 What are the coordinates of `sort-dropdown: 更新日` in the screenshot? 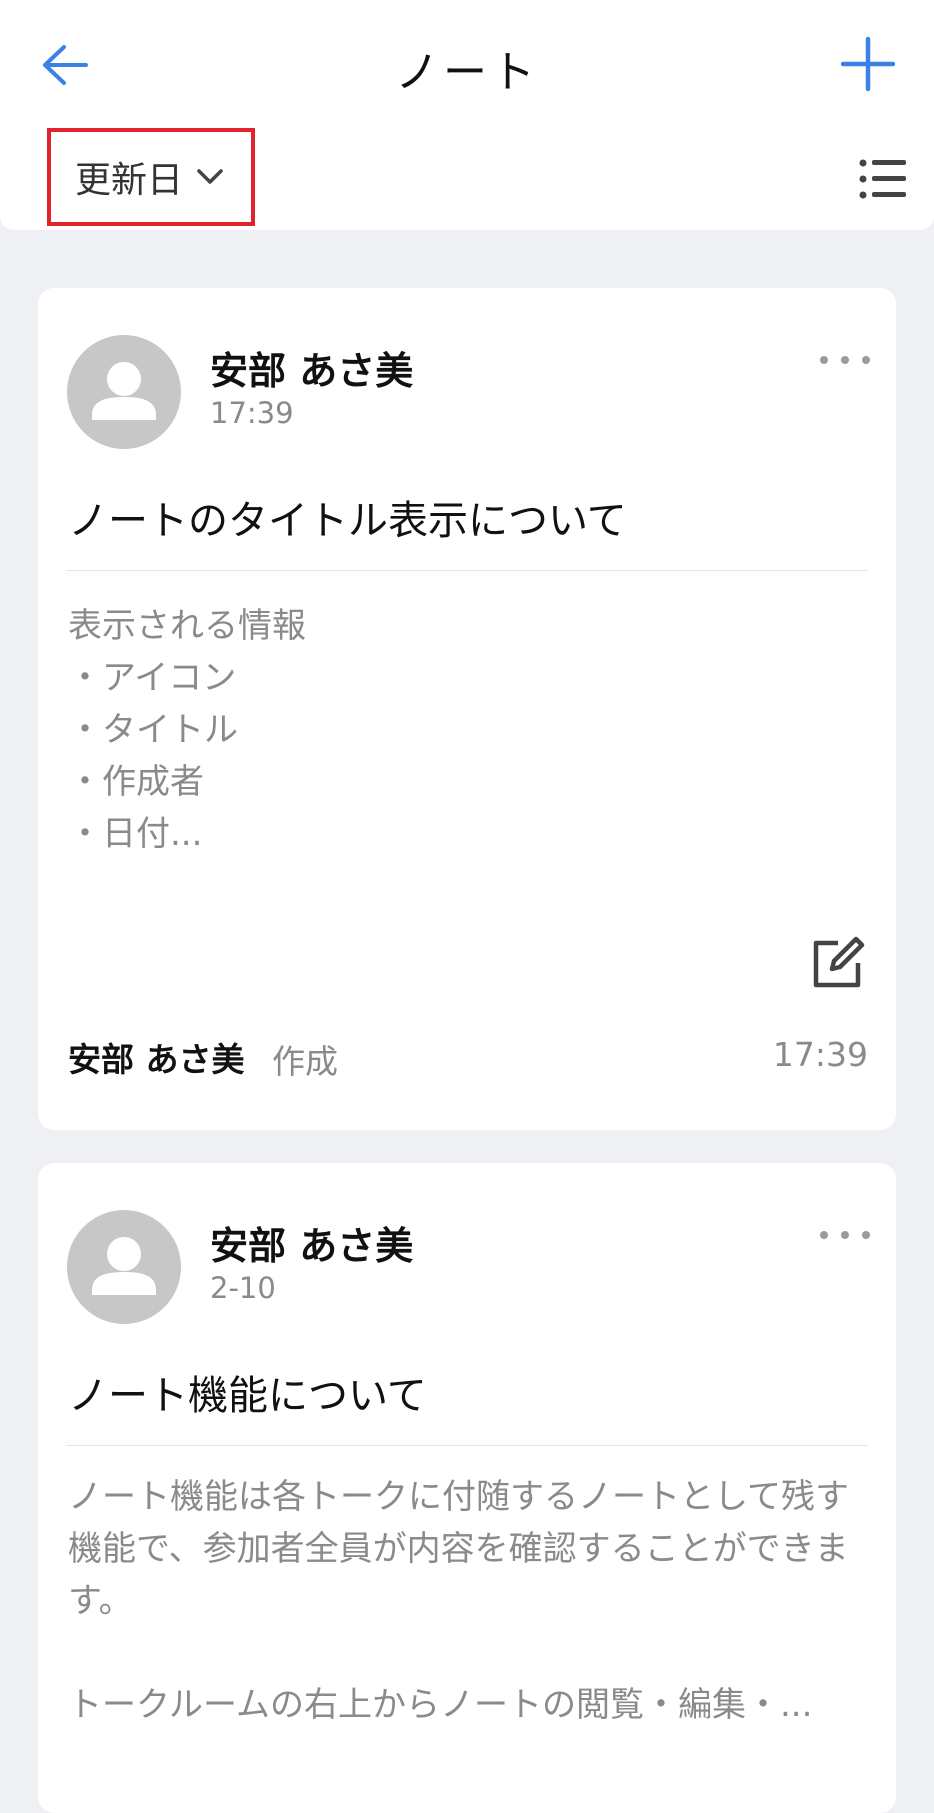 It's located at (151, 177).